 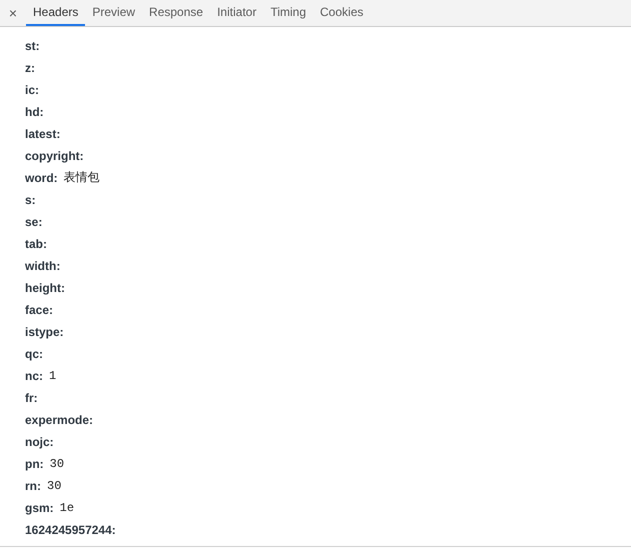 What do you see at coordinates (59, 420) in the screenshot?
I see `param-name: expermode:` at bounding box center [59, 420].